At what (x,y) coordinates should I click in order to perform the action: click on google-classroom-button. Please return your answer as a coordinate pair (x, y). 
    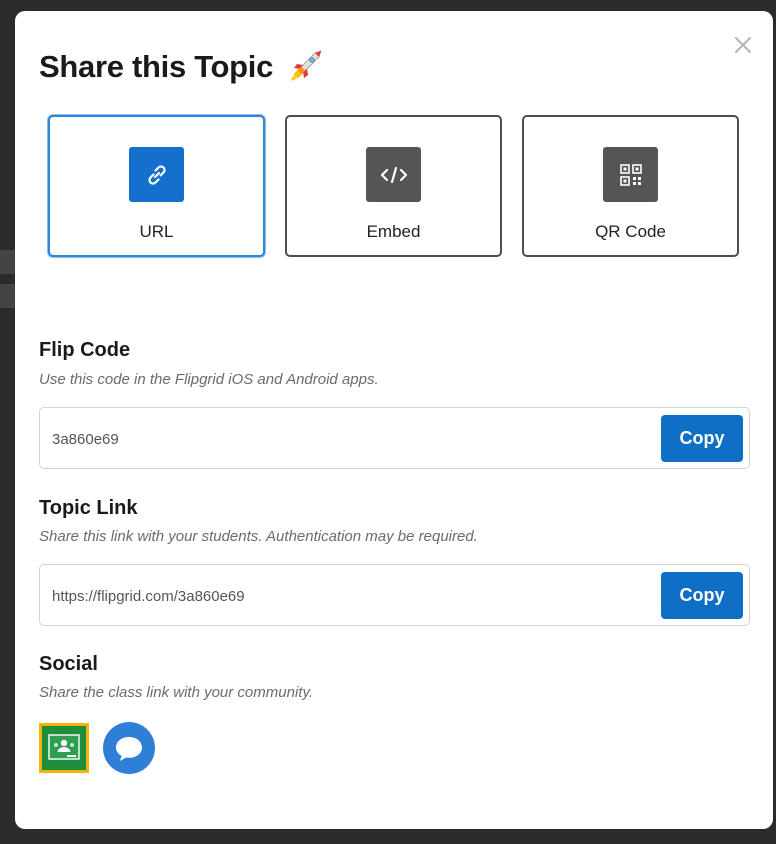
    Looking at the image, I should click on (64, 748).